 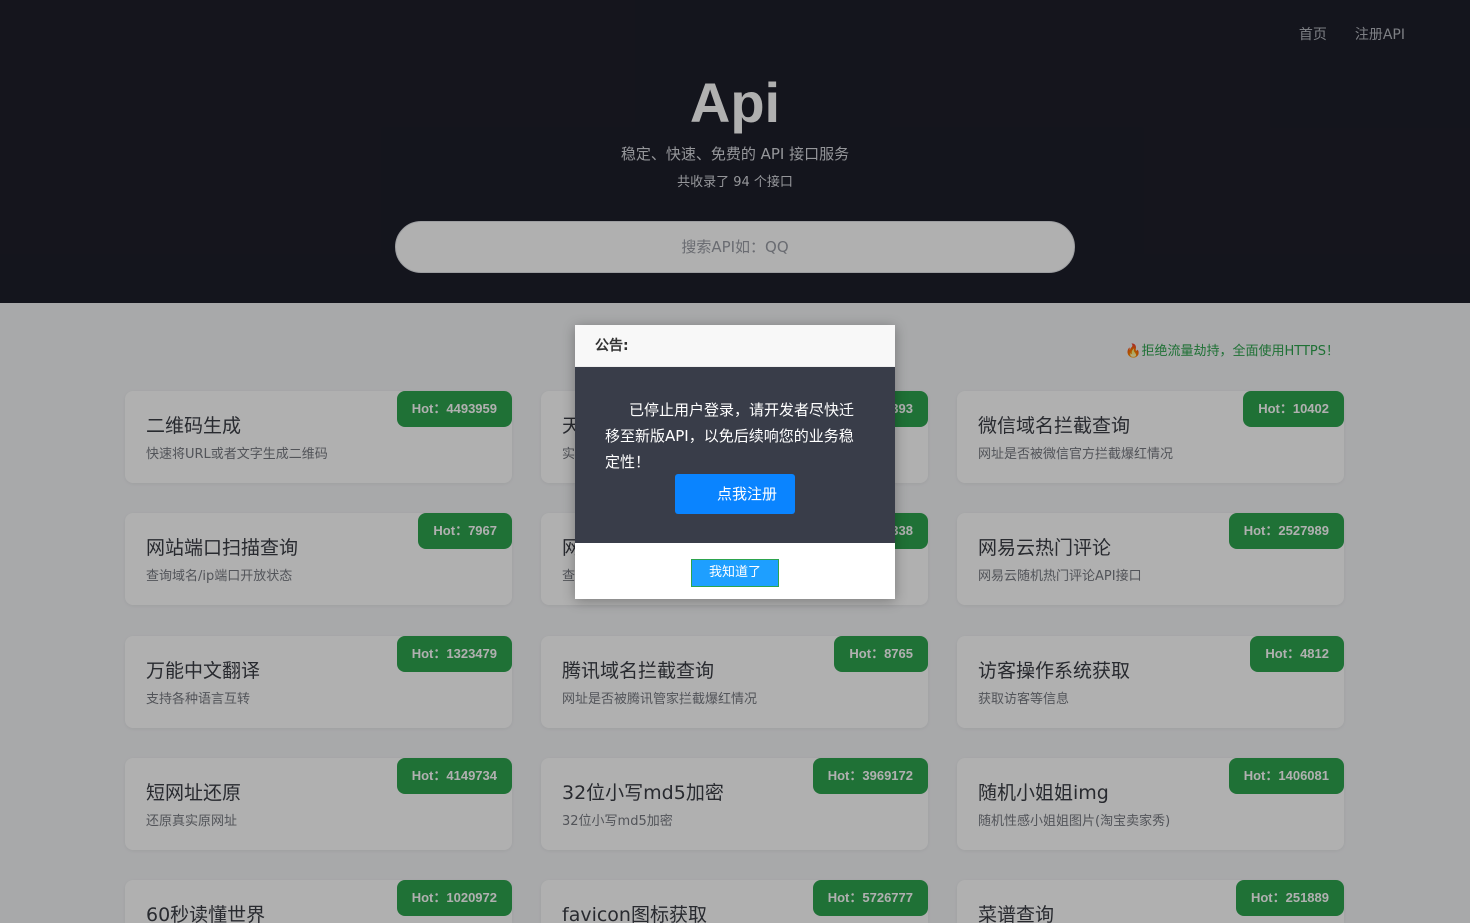 What do you see at coordinates (730, 436) in the screenshot?
I see `dialog-message: 已停止用户登录，请开发者尽快迁移至新版API，以免后续响您的业务稳定性！` at bounding box center [730, 436].